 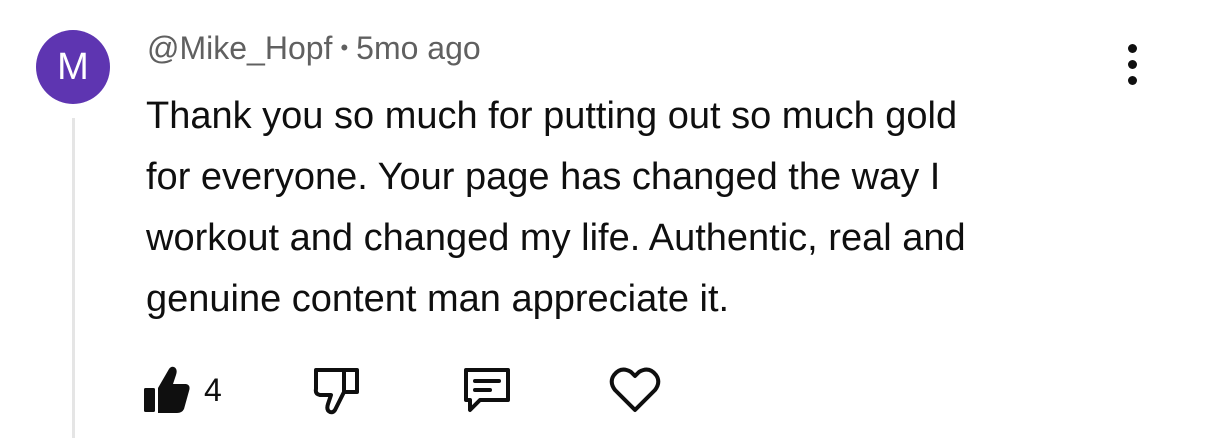 What do you see at coordinates (73, 278) in the screenshot?
I see `thread-line` at bounding box center [73, 278].